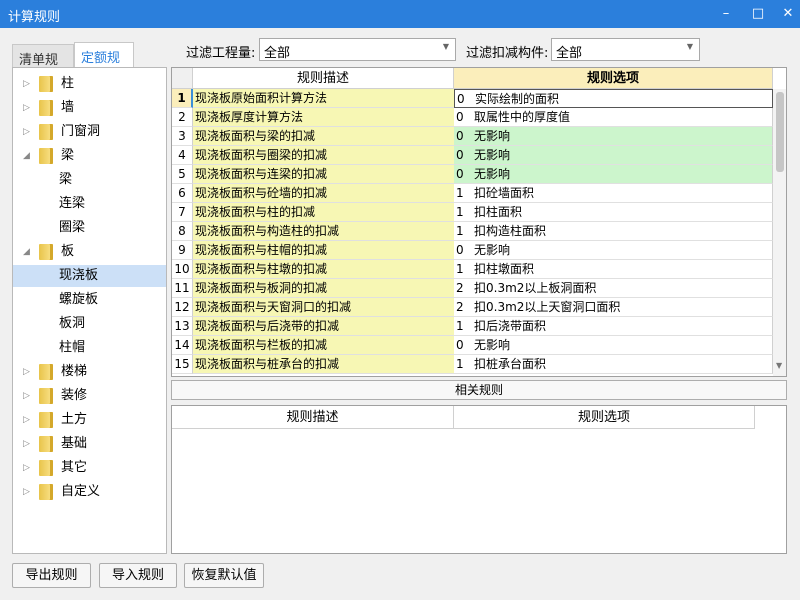 This screenshot has width=800, height=600. Describe the element at coordinates (625, 49) in the screenshot. I see `filter-deduct-select: 全部 ▼` at that location.